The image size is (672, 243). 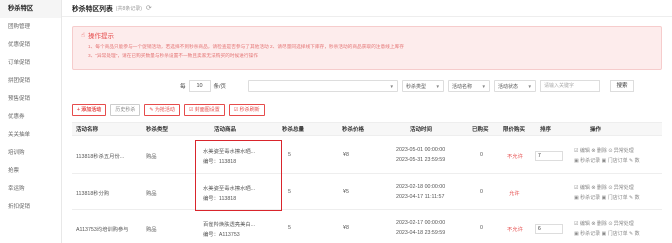 I want to click on search-button: 搜索, so click(x=622, y=86).